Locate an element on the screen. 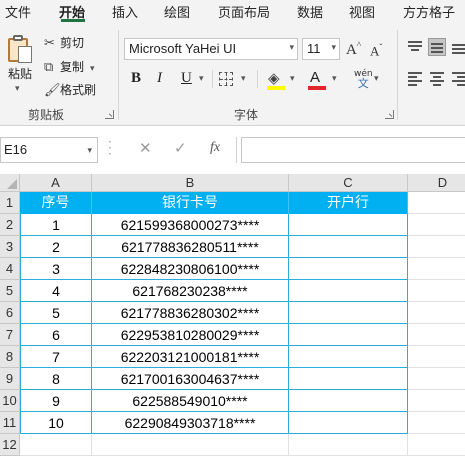 The image size is (465, 465). insert-function-button: fx is located at coordinates (215, 148).